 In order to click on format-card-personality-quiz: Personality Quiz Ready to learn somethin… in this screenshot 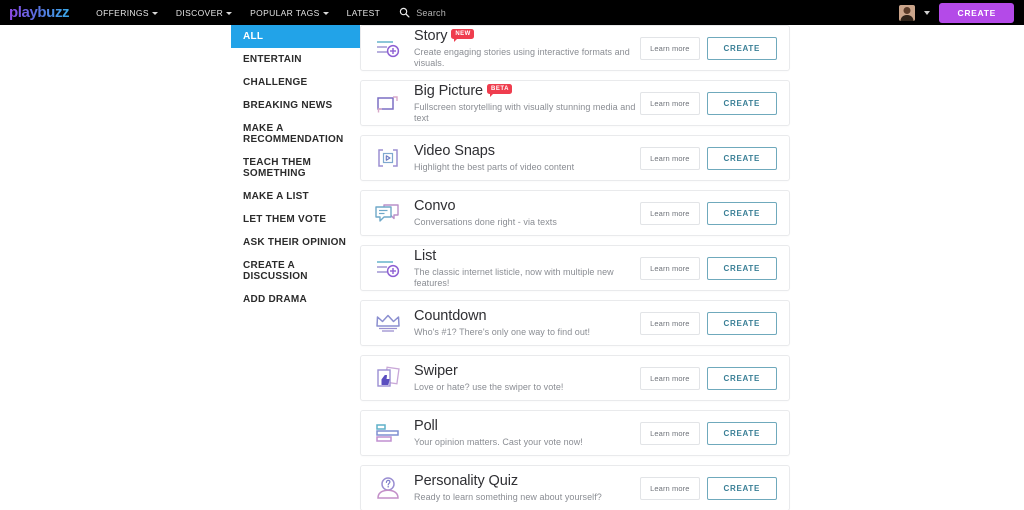, I will do `click(575, 487)`.